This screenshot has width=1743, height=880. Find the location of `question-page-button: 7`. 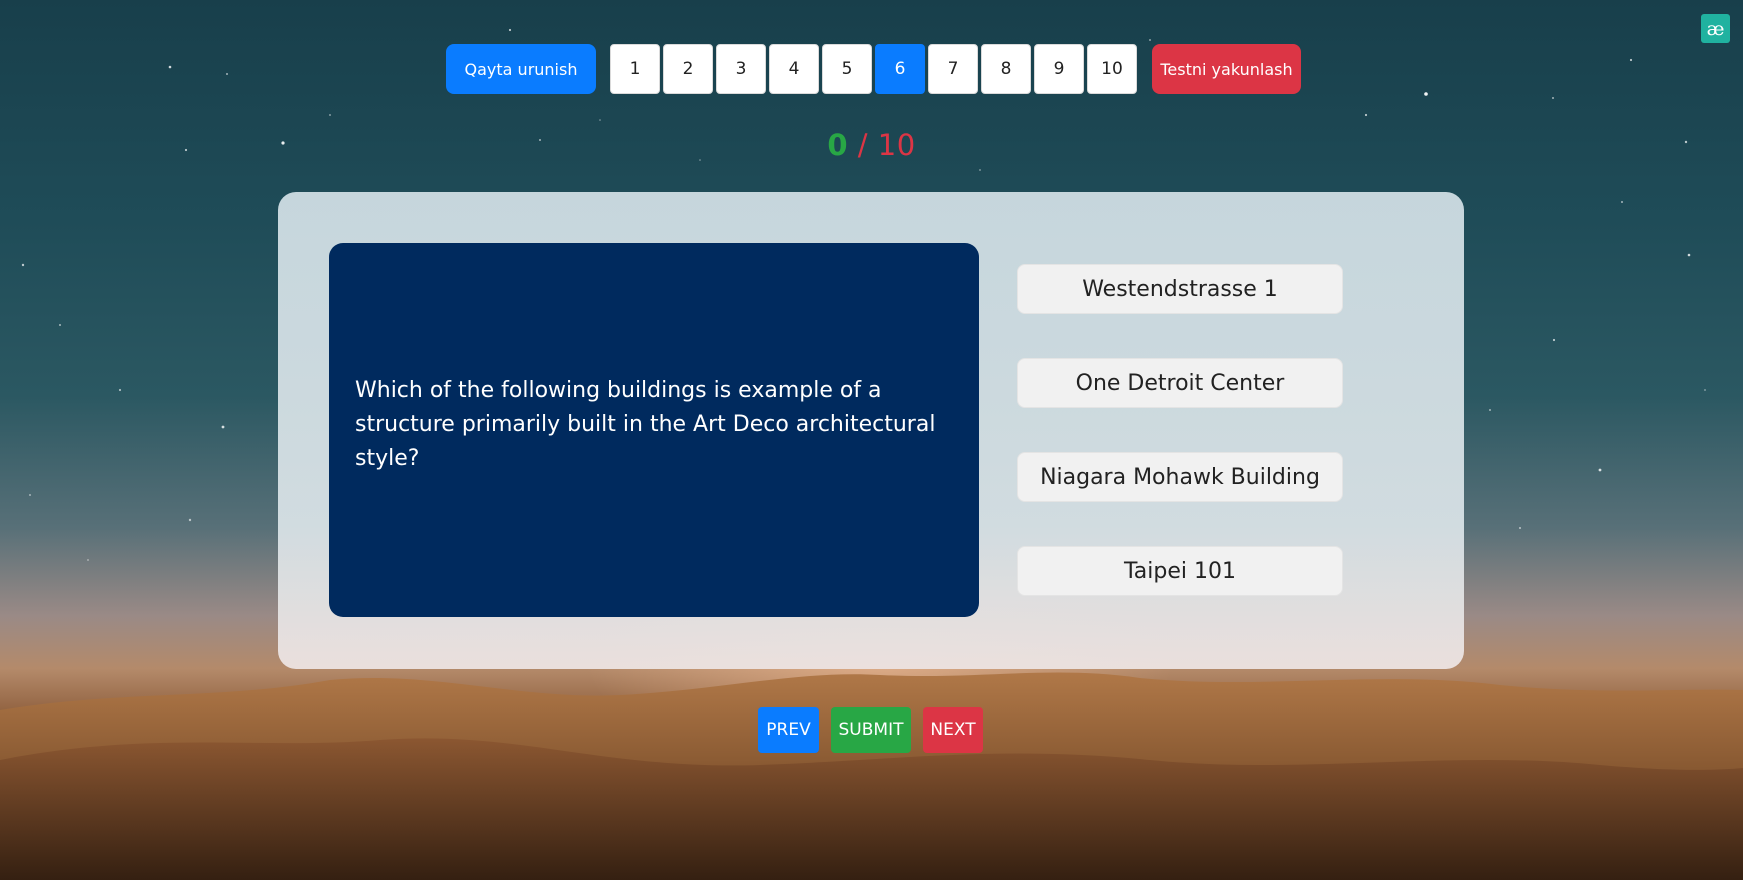

question-page-button: 7 is located at coordinates (953, 69).